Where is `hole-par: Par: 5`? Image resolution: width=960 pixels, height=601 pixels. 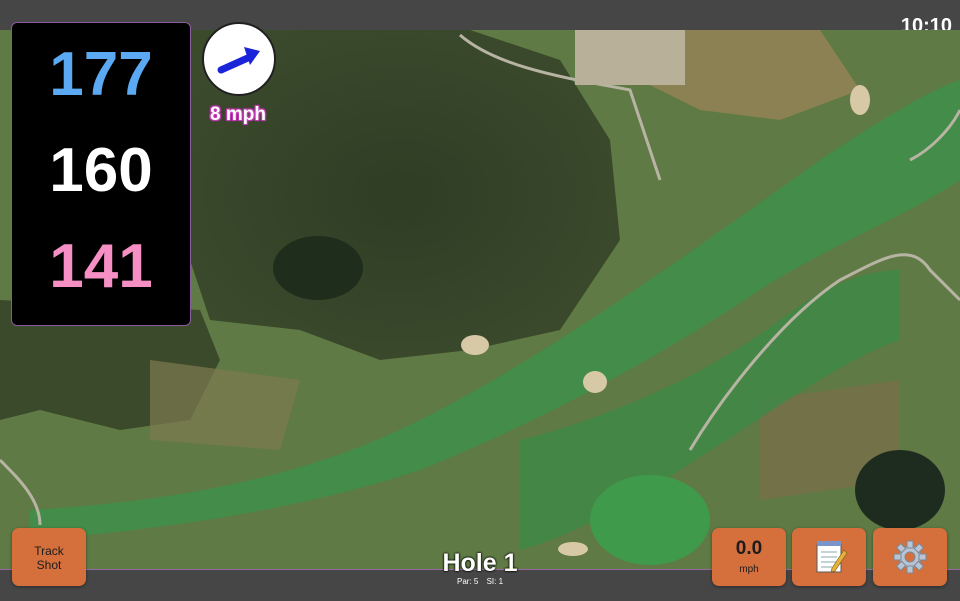
hole-par: Par: 5 is located at coordinates (467, 581).